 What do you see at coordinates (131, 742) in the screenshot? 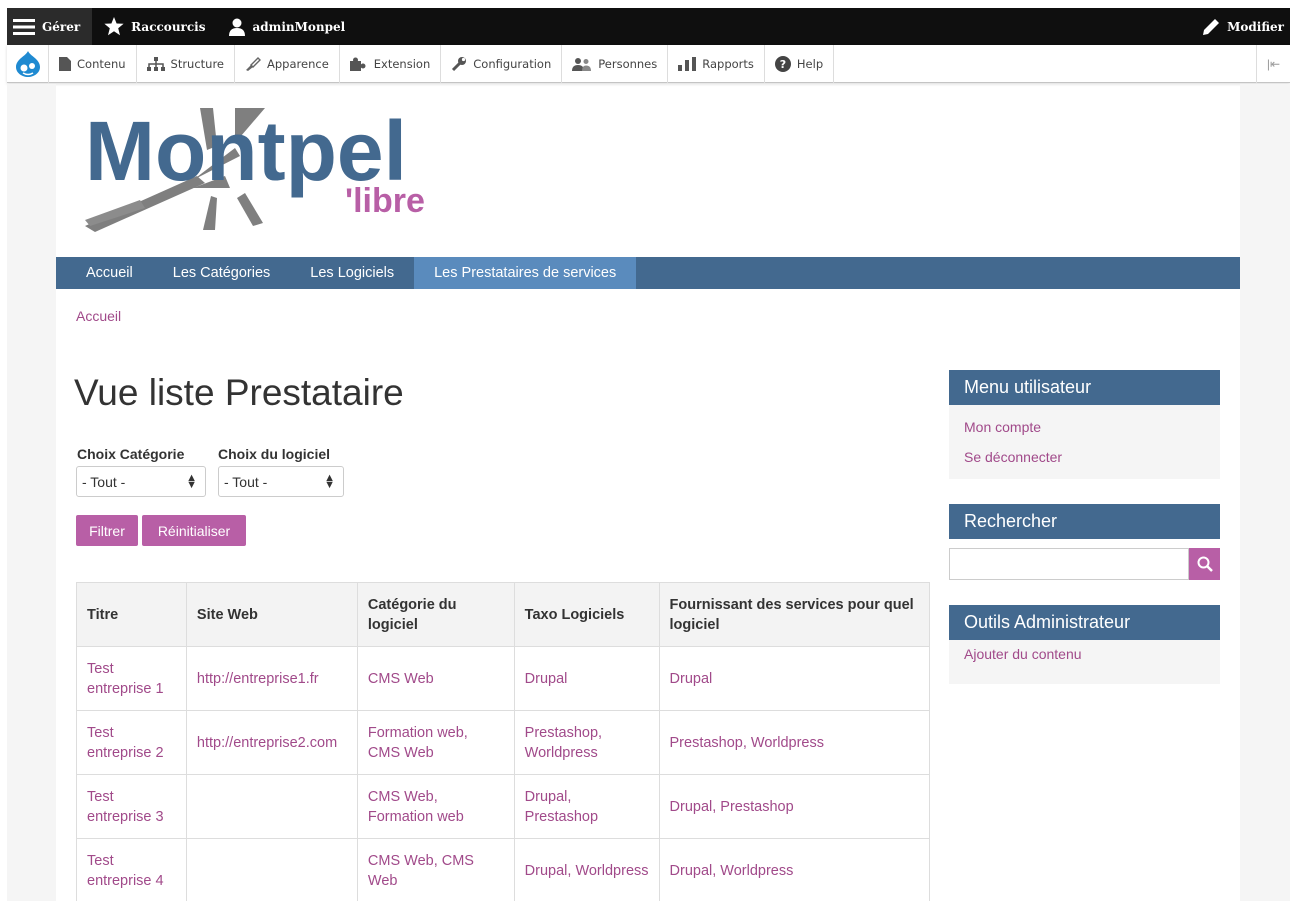
I see `title-cell: Test entreprise 2` at bounding box center [131, 742].